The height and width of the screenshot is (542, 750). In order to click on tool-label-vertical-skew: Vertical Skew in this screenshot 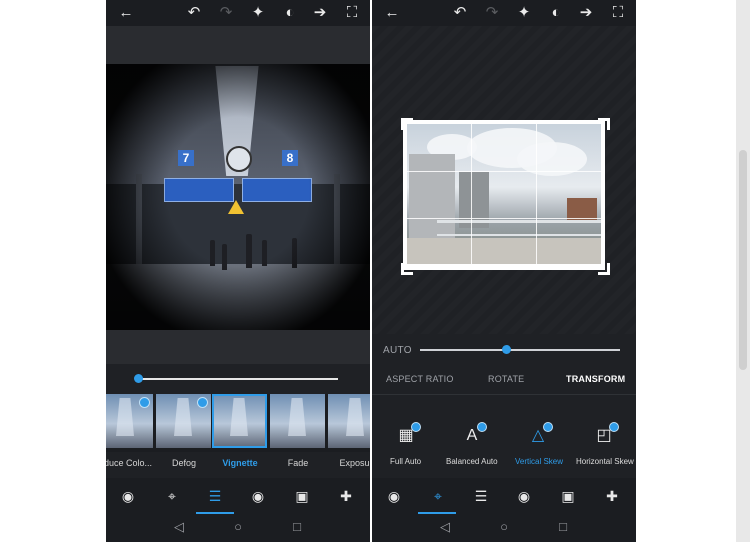, I will do `click(539, 461)`.